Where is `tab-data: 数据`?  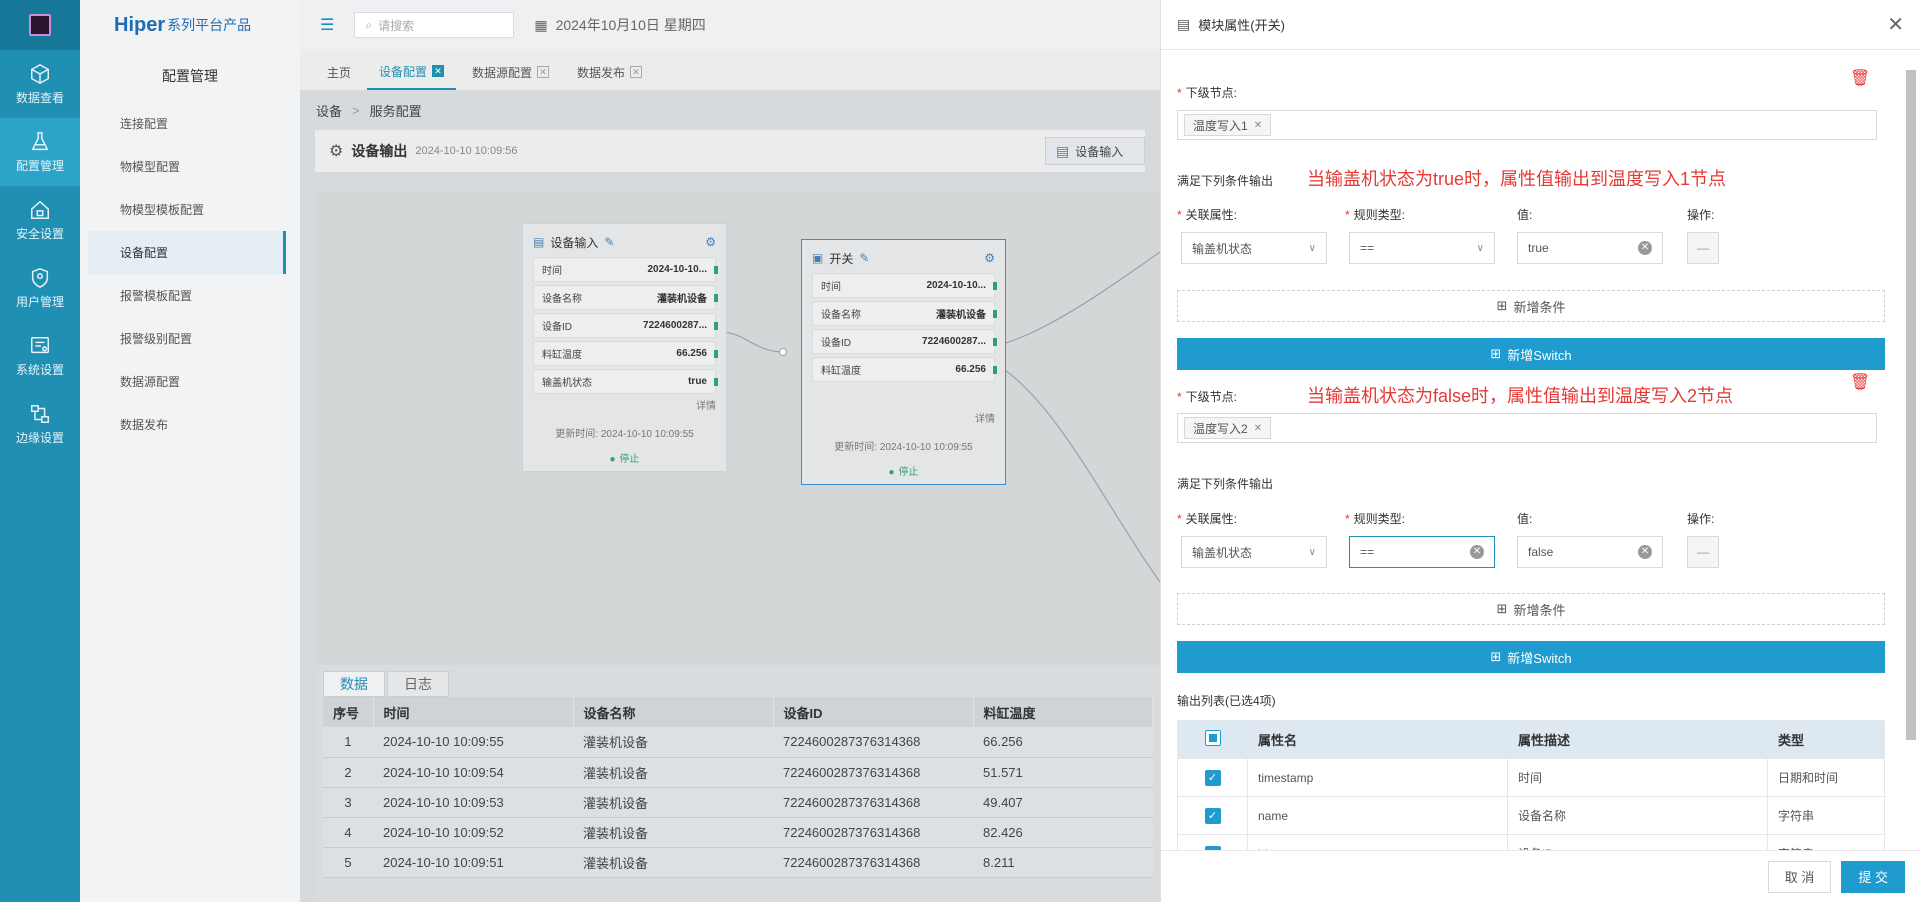
tab-data: 数据 is located at coordinates (354, 684).